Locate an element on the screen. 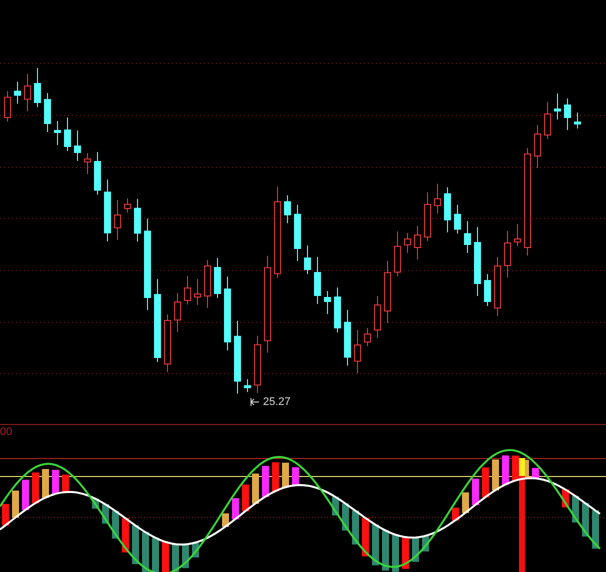 Image resolution: width=606 pixels, height=572 pixels. arrow-icon is located at coordinates (255, 402).